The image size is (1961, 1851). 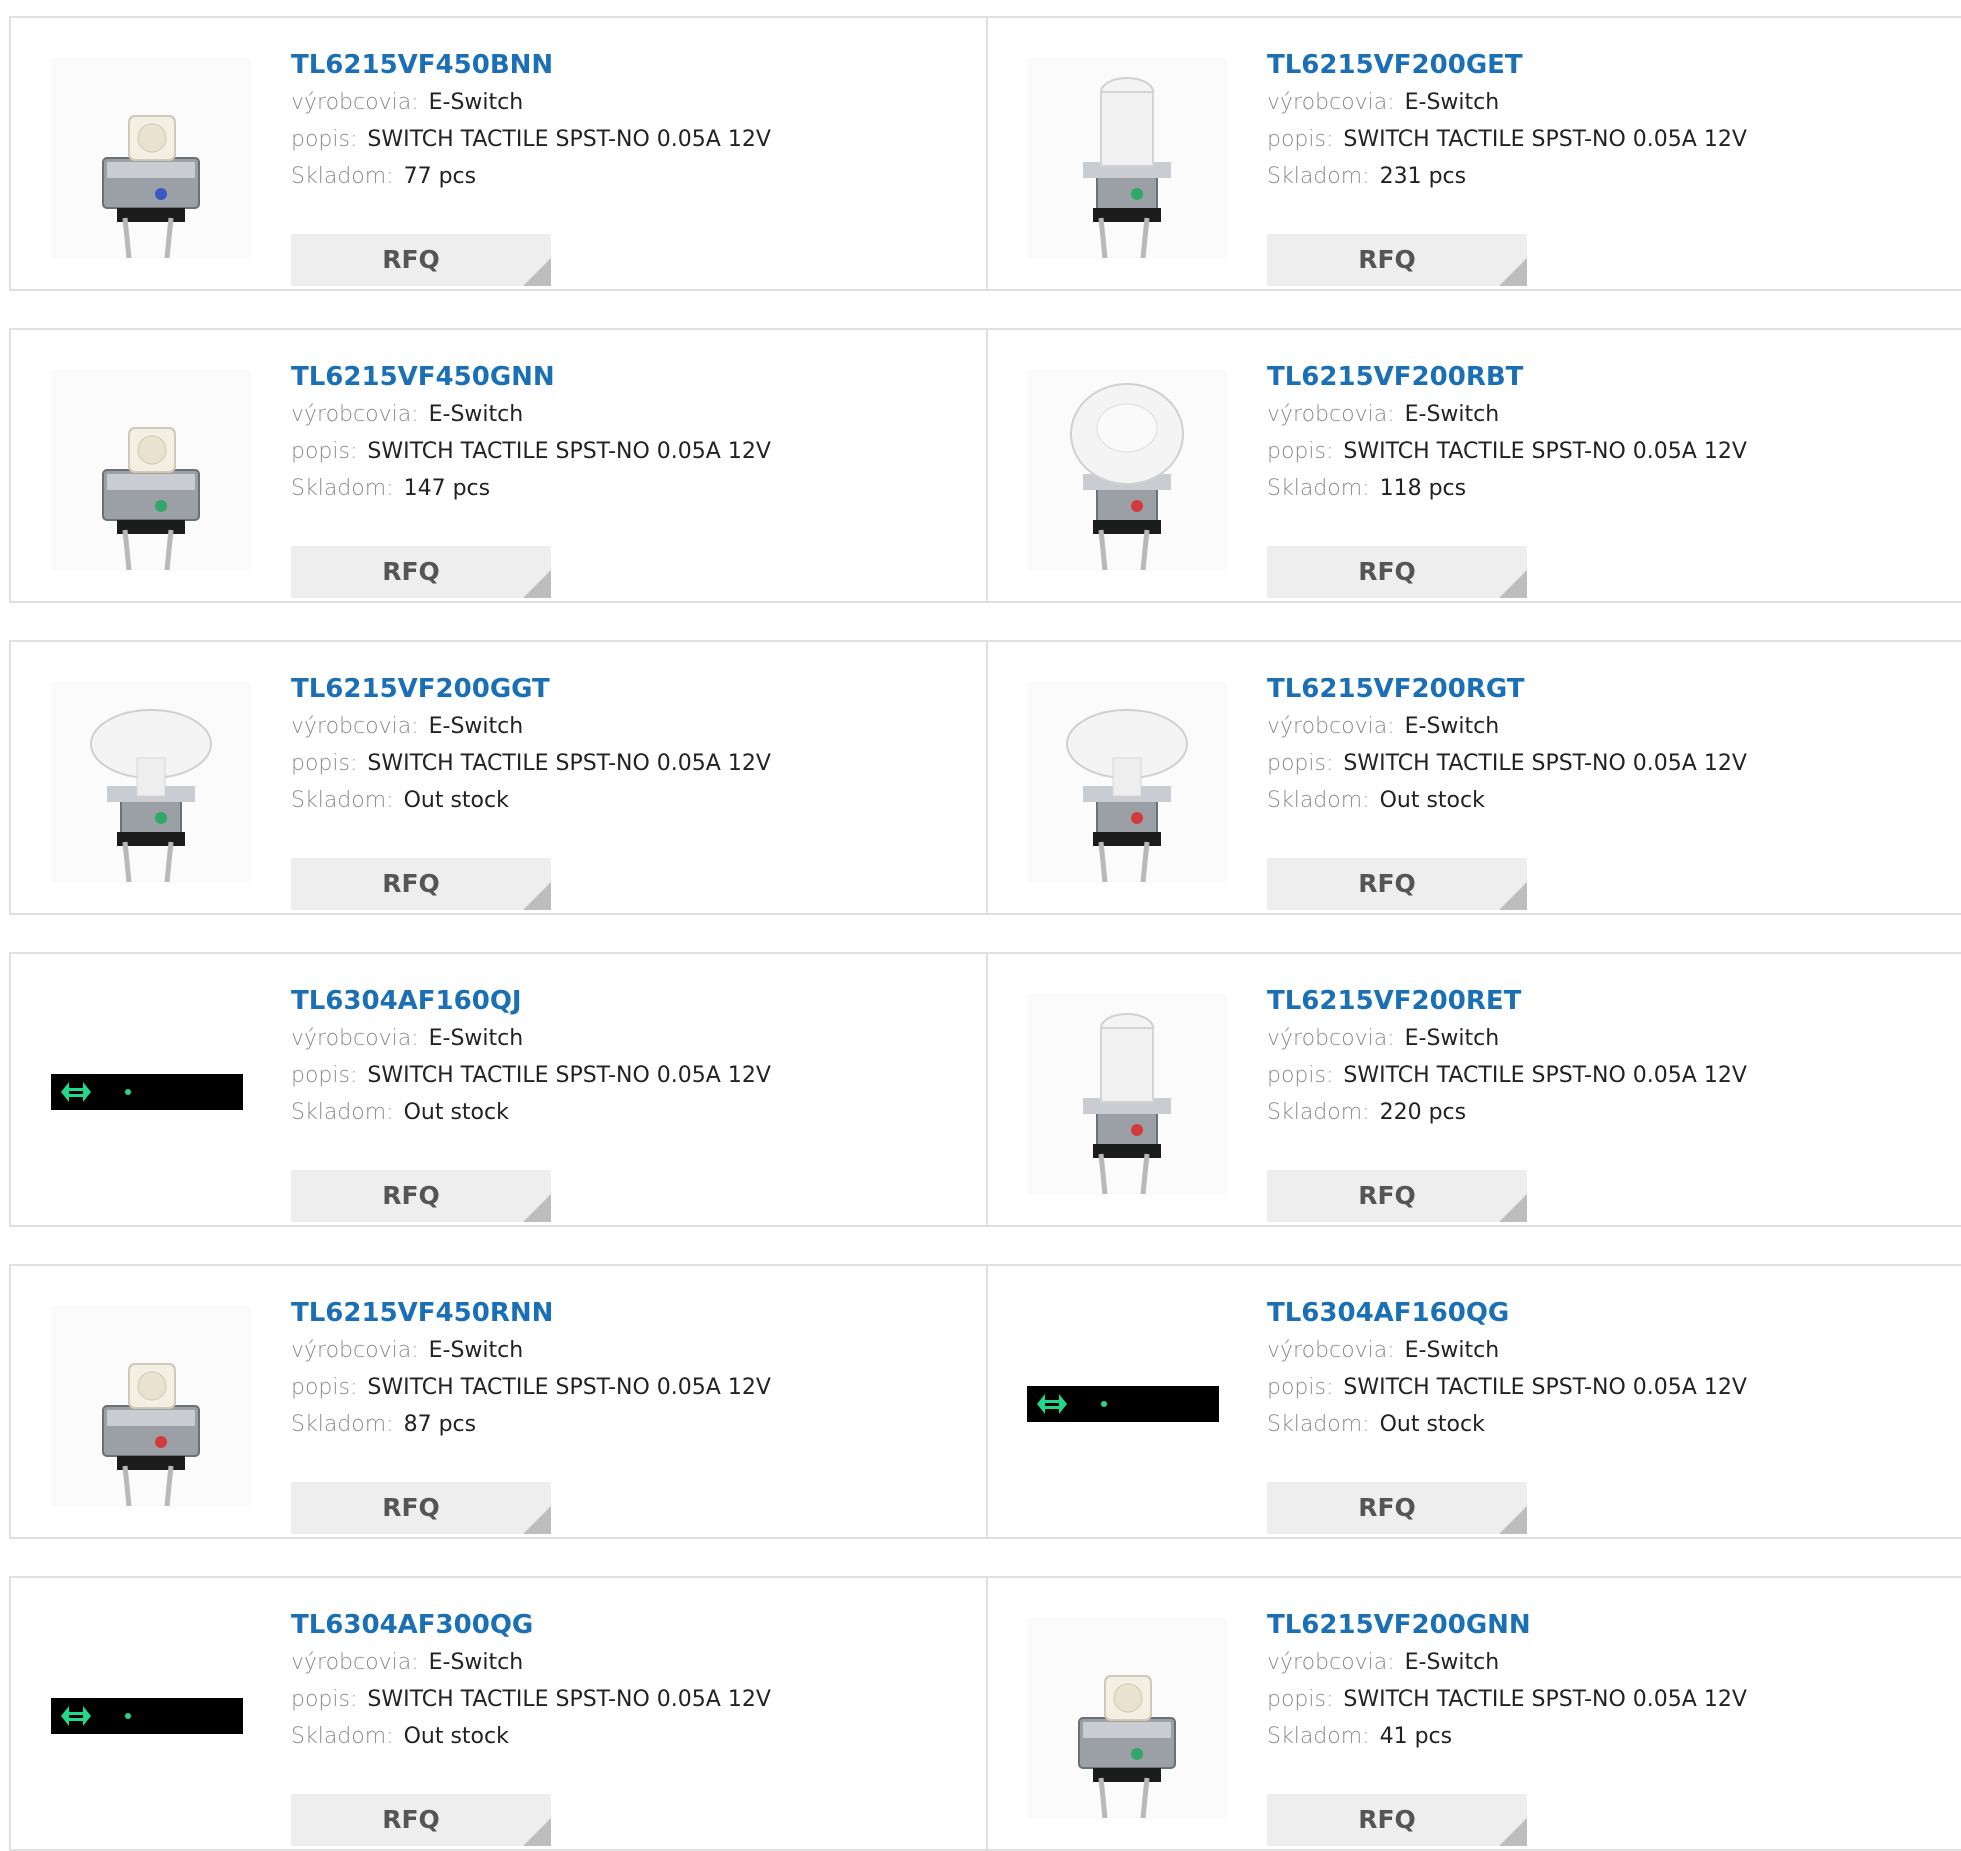 What do you see at coordinates (1597, 65) in the screenshot?
I see `product-title-link: TL6215VF200GET` at bounding box center [1597, 65].